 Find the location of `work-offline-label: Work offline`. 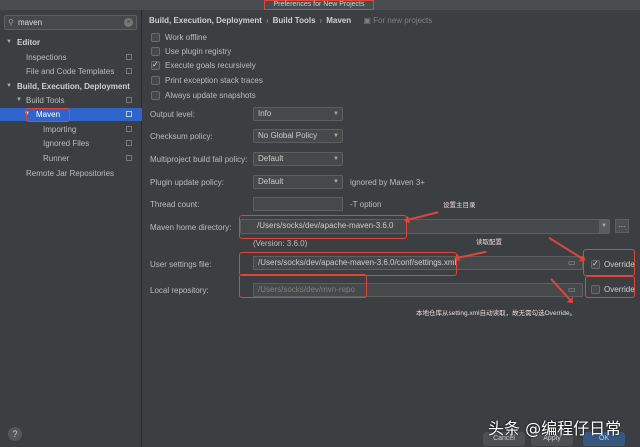

work-offline-label: Work offline is located at coordinates (186, 37).